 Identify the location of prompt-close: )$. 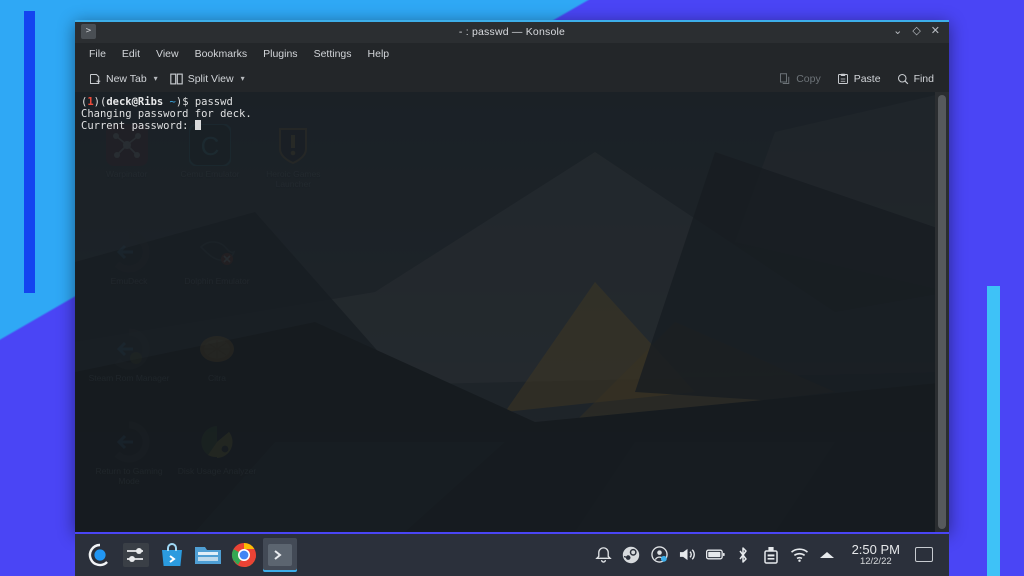
(185, 102).